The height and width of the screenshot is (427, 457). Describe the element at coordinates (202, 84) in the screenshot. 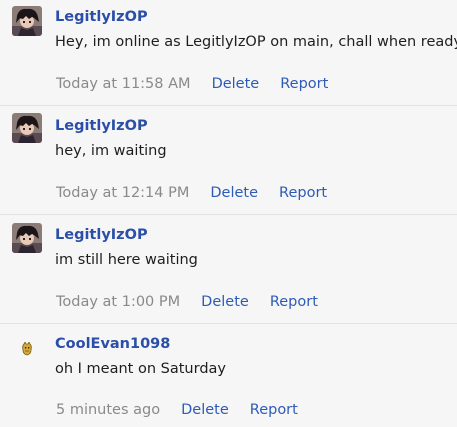

I see `message-meta: Today at 11:58 AM Delete Report` at that location.